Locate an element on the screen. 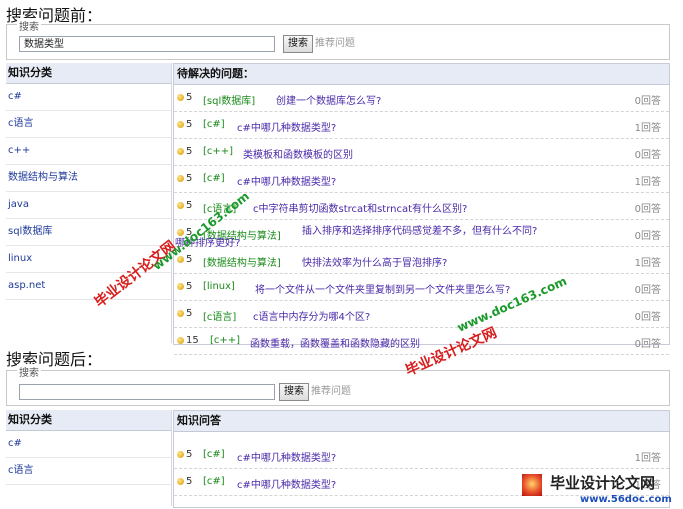  question-row: 5 [linux] 将一个文件从一个文件夹里复制到另一个文件夹里怎么写? 0回答 is located at coordinates (421, 287).